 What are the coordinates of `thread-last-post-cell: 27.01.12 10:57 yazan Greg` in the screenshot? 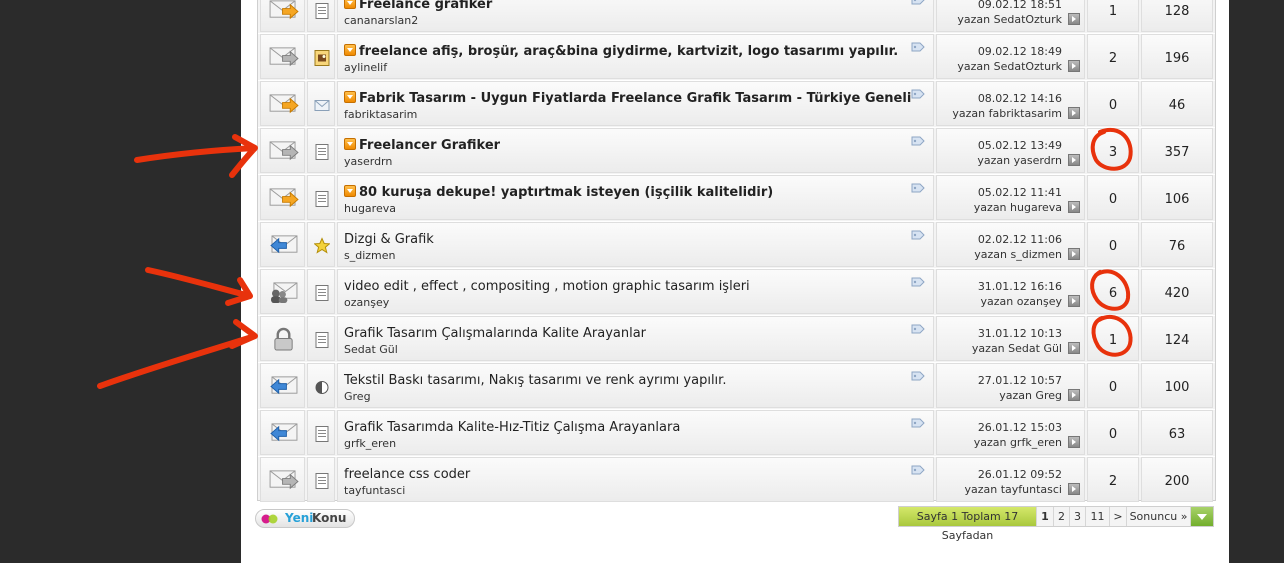 It's located at (1010, 385).